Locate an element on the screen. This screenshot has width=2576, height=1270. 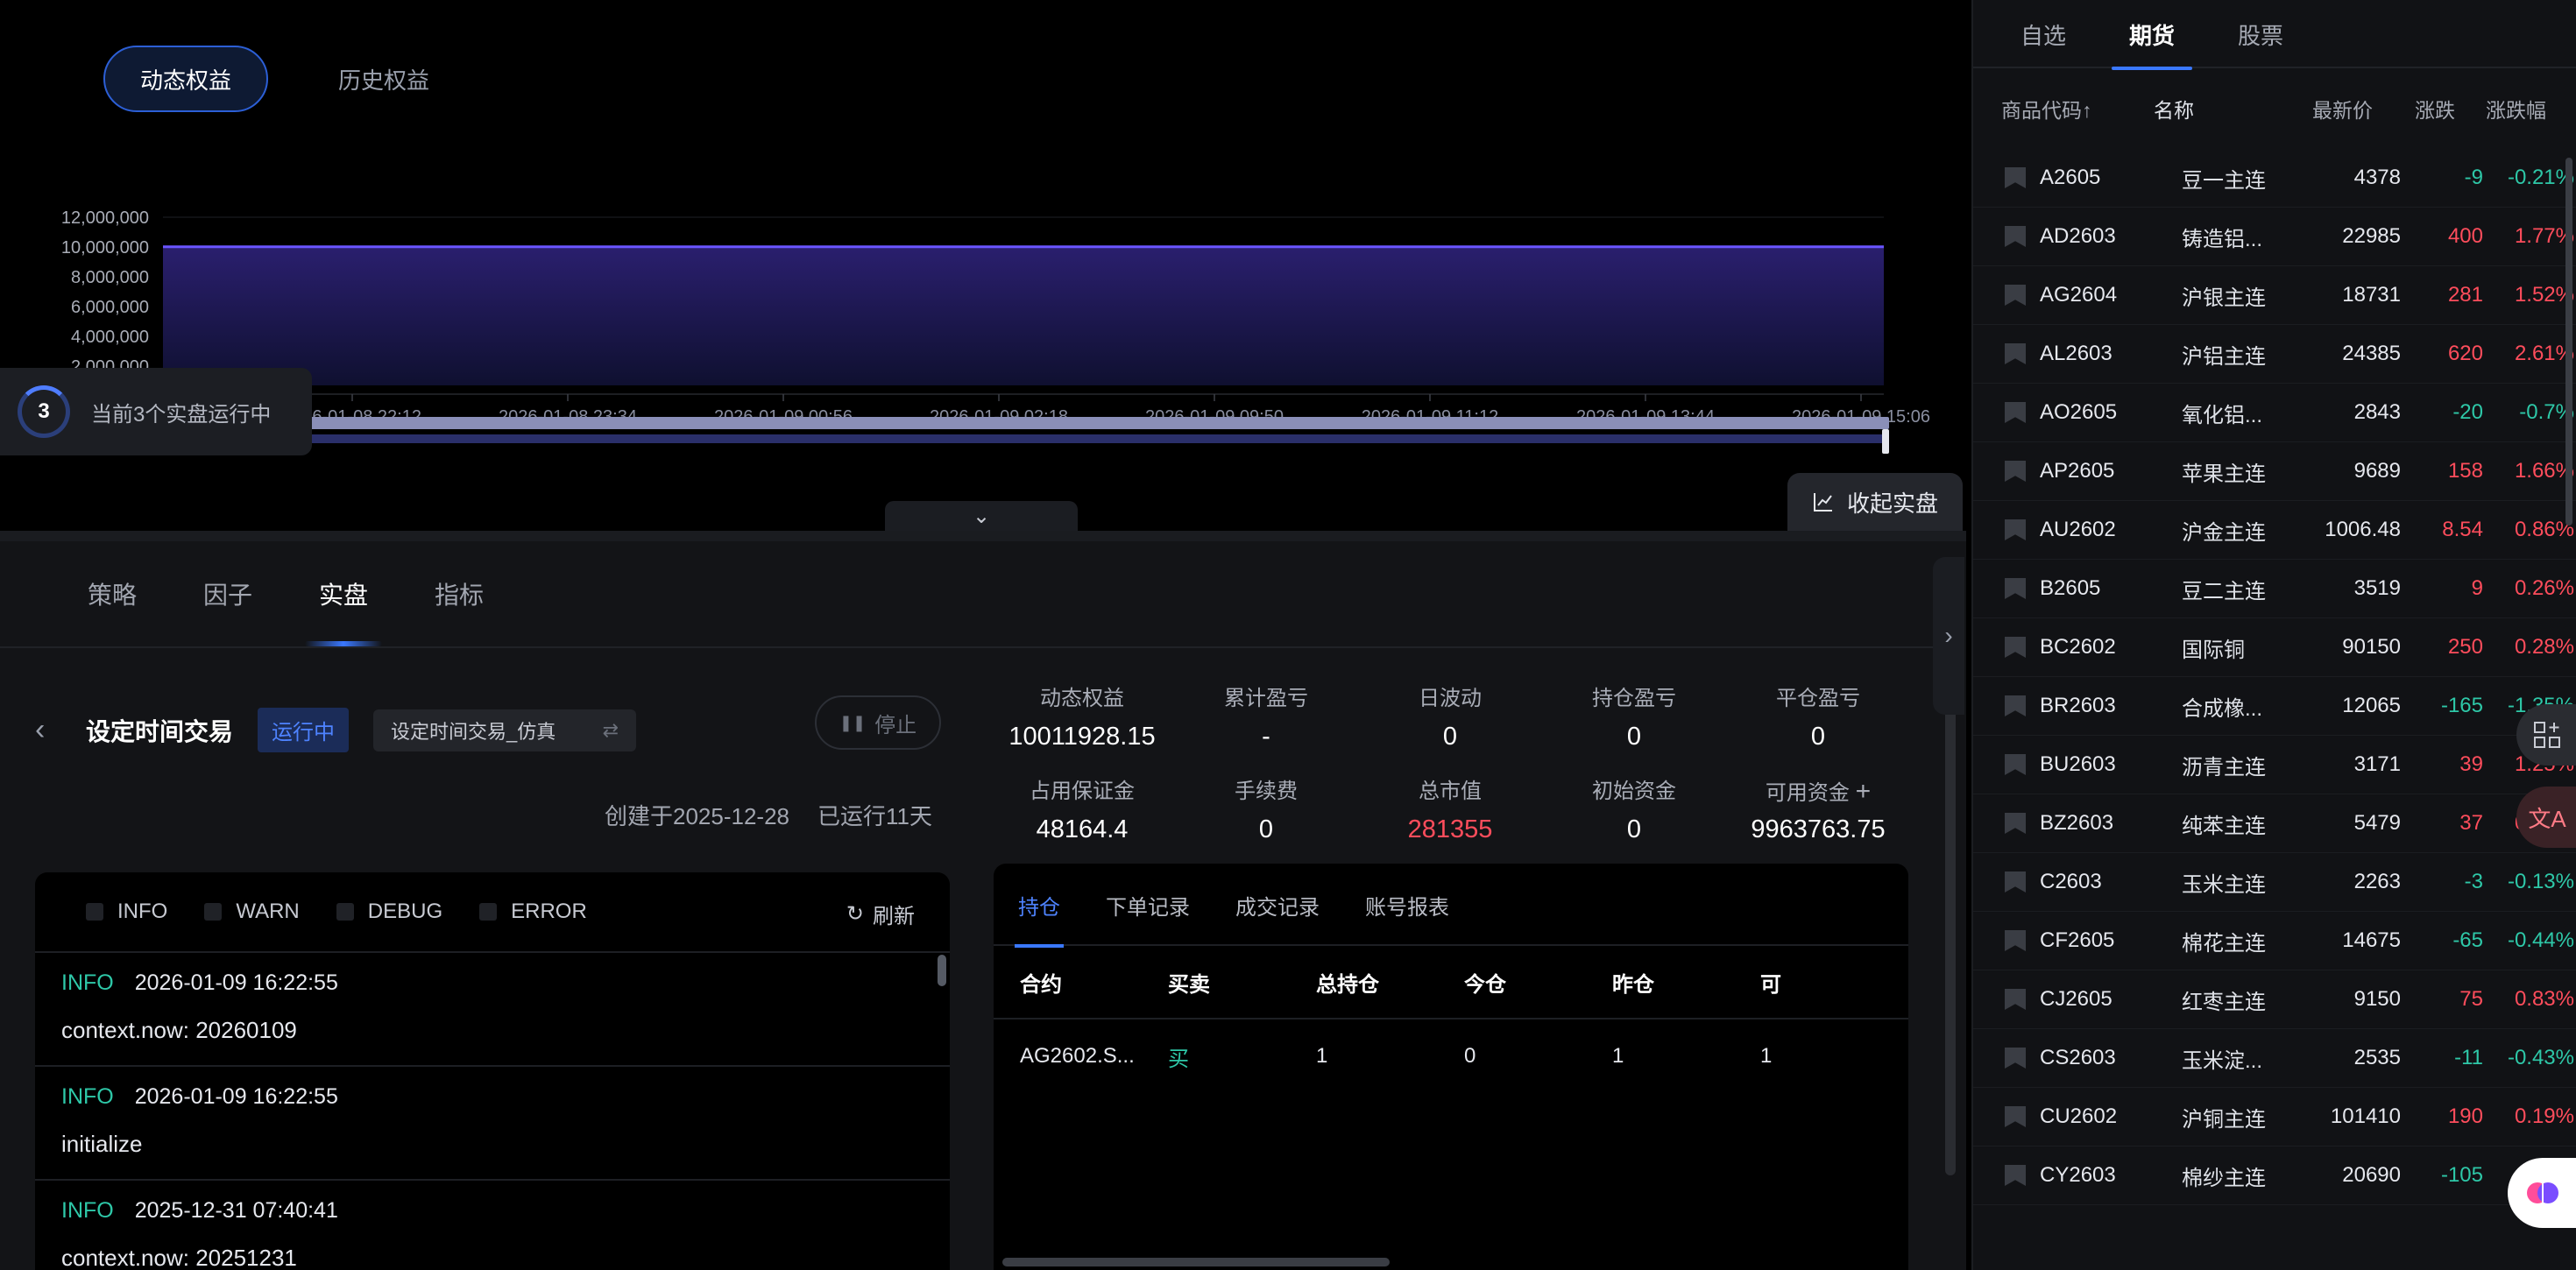
table-row: AG2602.S... 买 1 0 1 1 is located at coordinates (1451, 1056).